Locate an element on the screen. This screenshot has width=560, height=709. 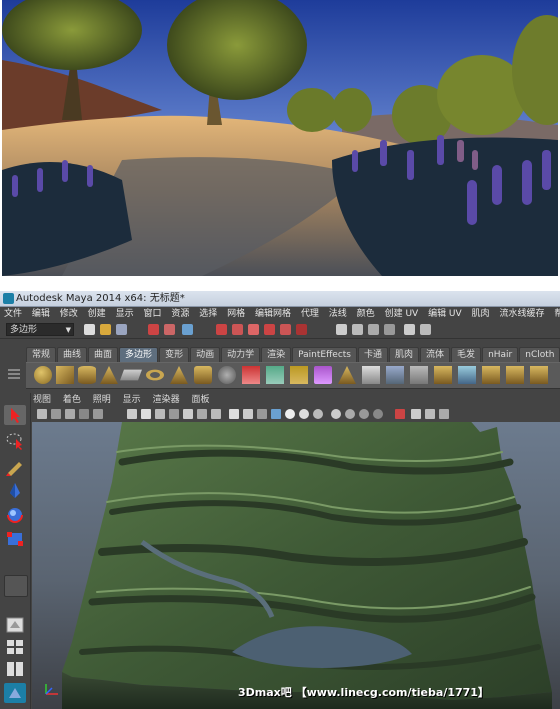
poly-torus-icon is located at coordinates (155, 375).